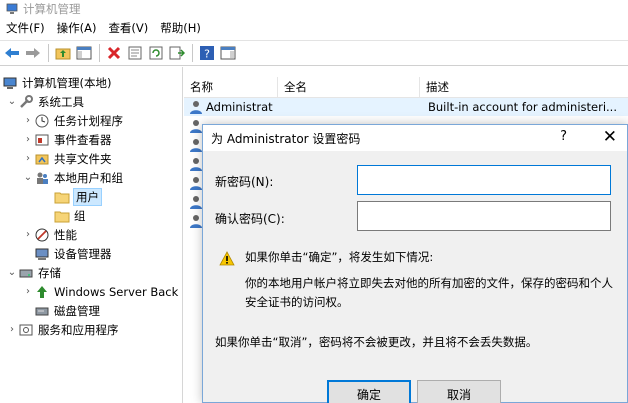  I want to click on tree-label-disk-management: 磁盘管理, so click(77, 310).